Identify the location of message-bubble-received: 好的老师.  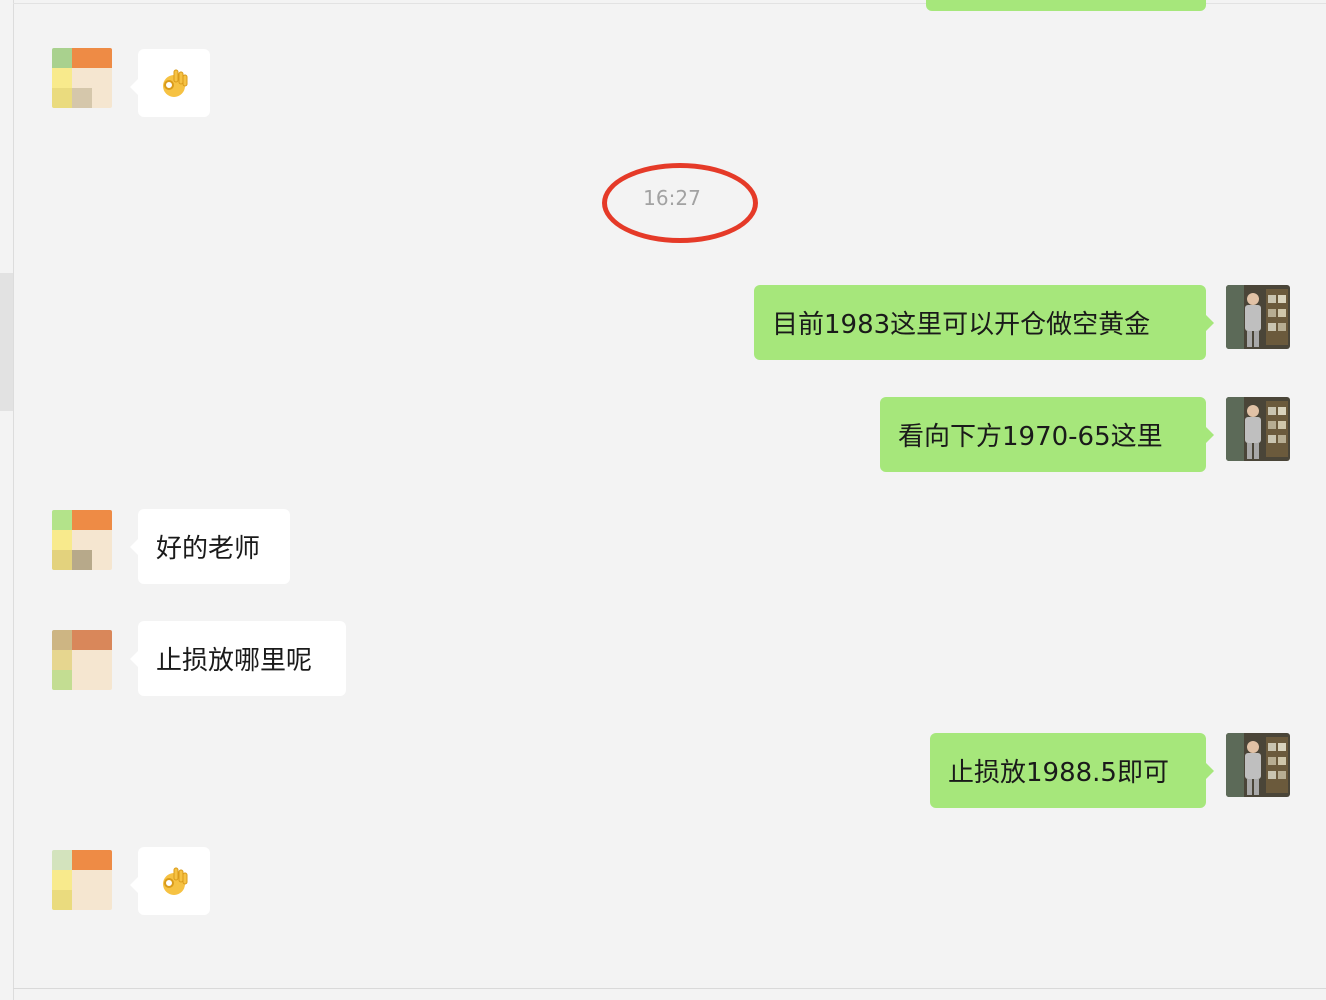
(210, 546).